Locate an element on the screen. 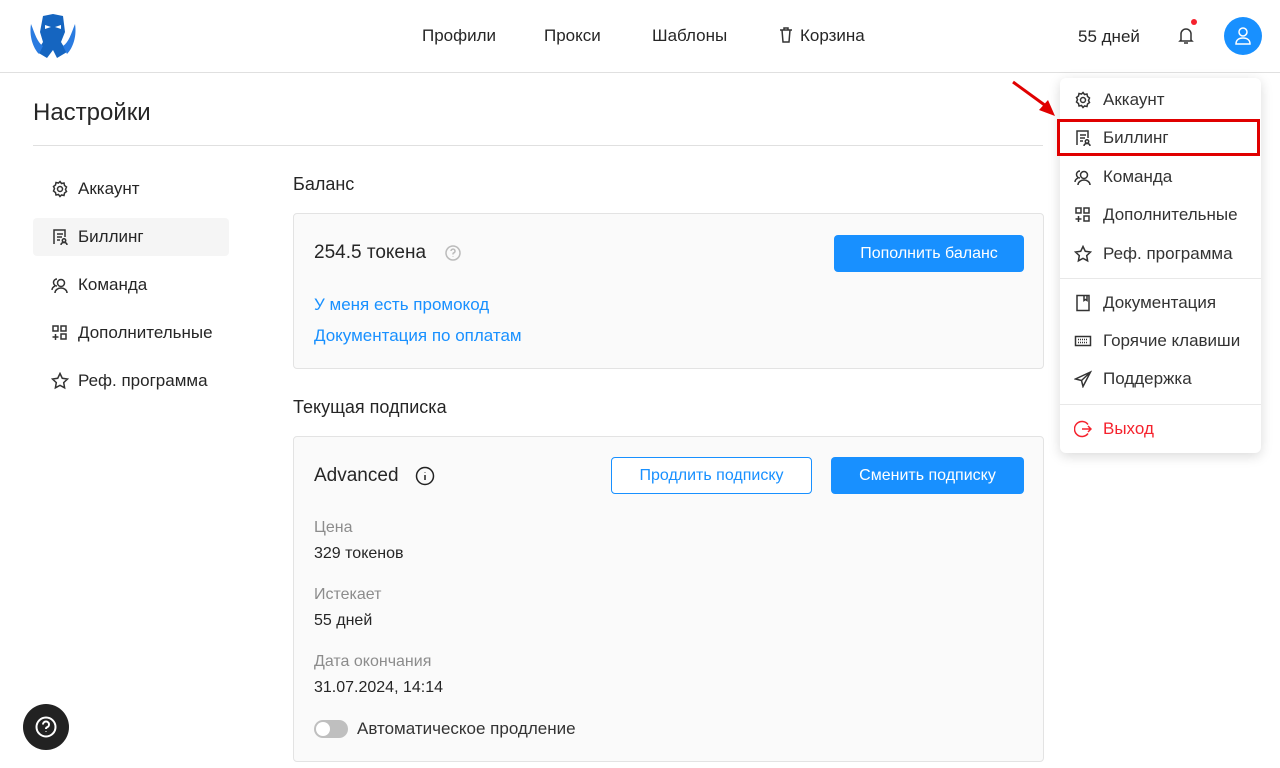 This screenshot has width=1280, height=768. menu-item-label: Горячие клавиши is located at coordinates (1172, 340).